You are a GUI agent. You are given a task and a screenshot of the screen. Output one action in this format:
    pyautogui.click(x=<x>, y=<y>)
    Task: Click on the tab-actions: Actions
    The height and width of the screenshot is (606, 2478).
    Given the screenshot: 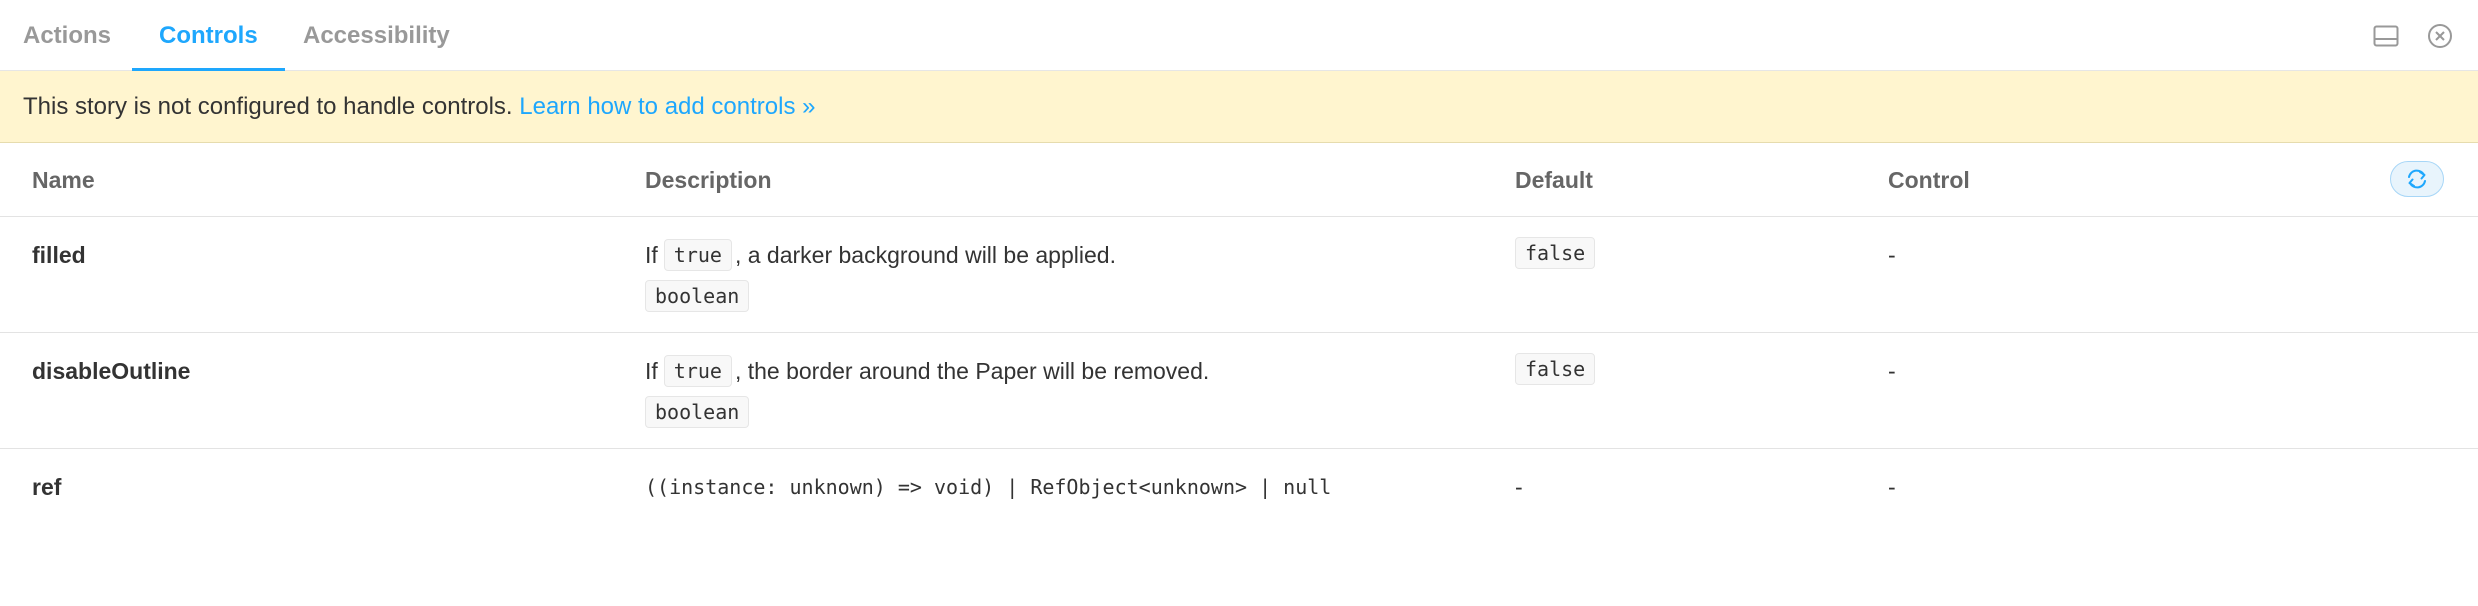 What is the action you would take?
    pyautogui.click(x=67, y=35)
    